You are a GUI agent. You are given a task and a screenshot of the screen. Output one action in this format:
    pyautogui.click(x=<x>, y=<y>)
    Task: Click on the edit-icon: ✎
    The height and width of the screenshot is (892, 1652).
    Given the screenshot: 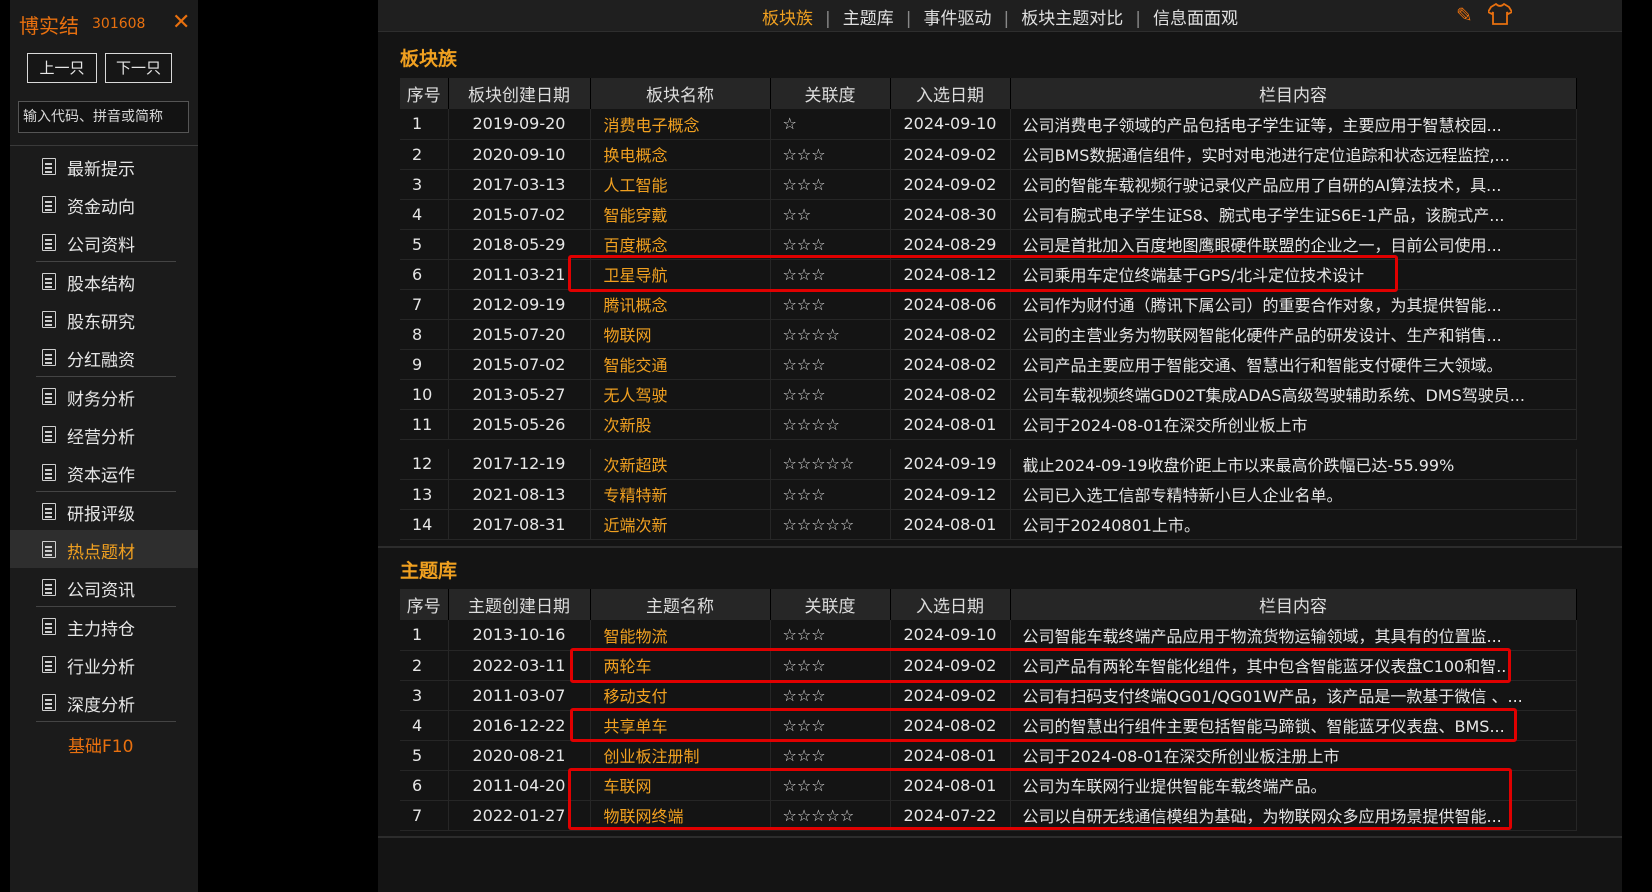 What is the action you would take?
    pyautogui.click(x=1464, y=15)
    